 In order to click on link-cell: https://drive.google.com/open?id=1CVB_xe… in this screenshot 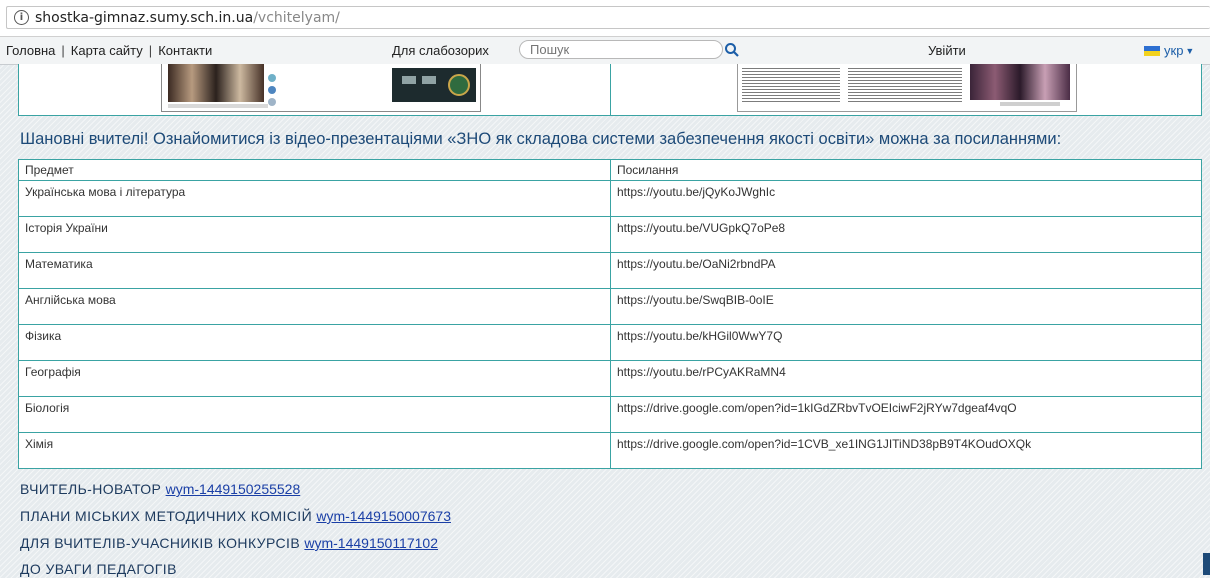, I will do `click(906, 450)`.